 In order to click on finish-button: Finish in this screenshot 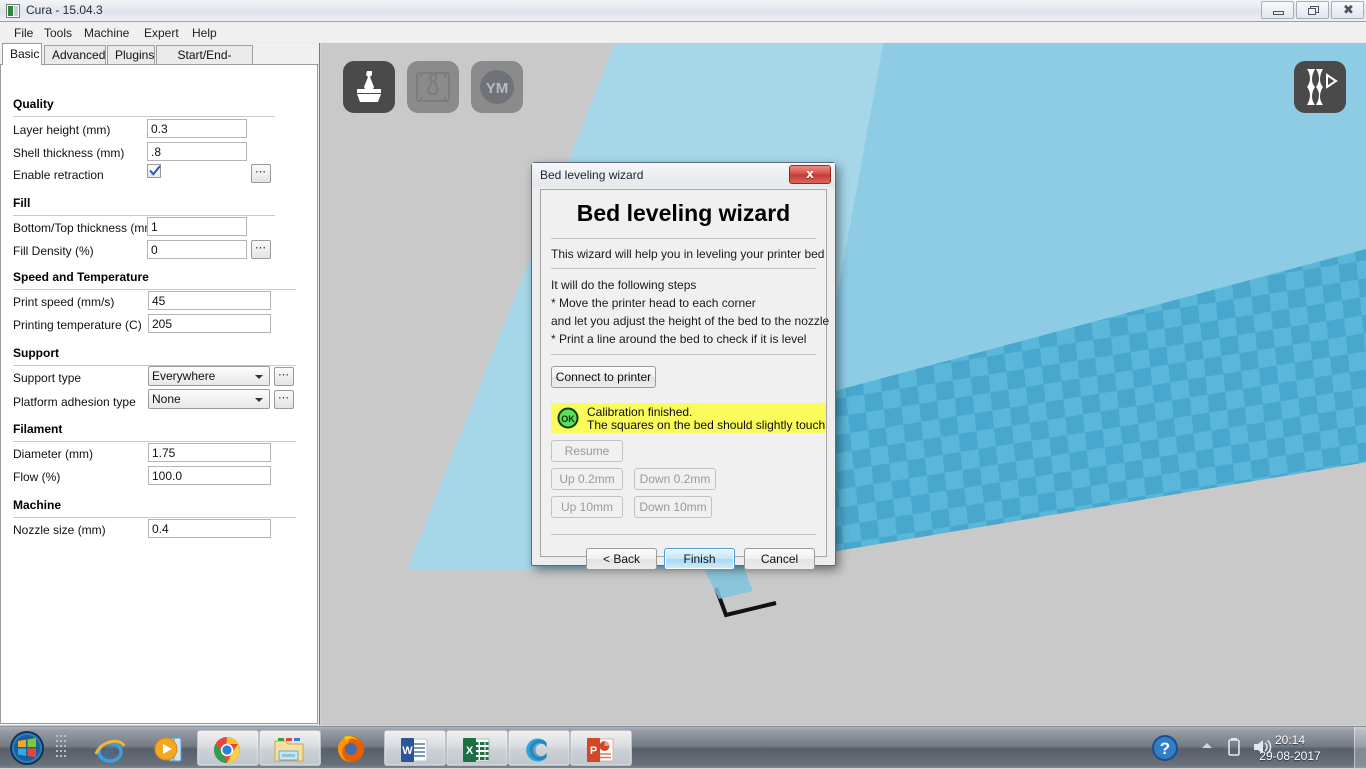, I will do `click(699, 559)`.